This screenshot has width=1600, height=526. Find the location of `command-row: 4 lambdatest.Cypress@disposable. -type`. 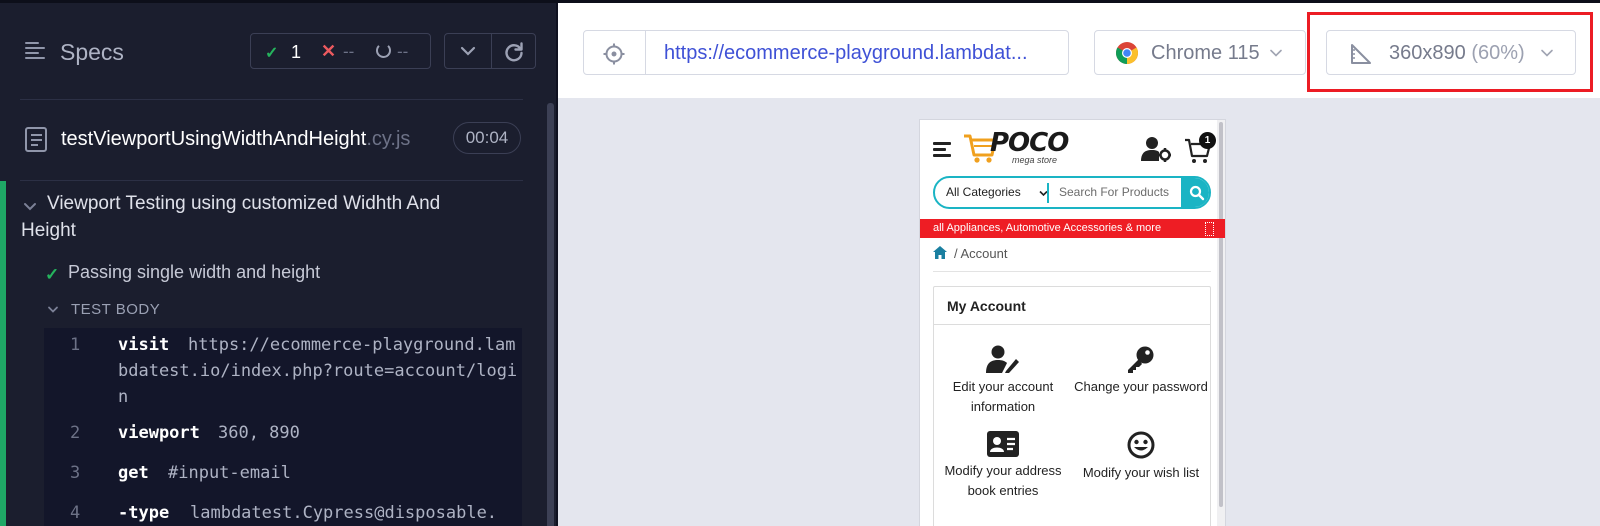

command-row: 4 lambdatest.Cypress@disposable. -type is located at coordinates (283, 513).